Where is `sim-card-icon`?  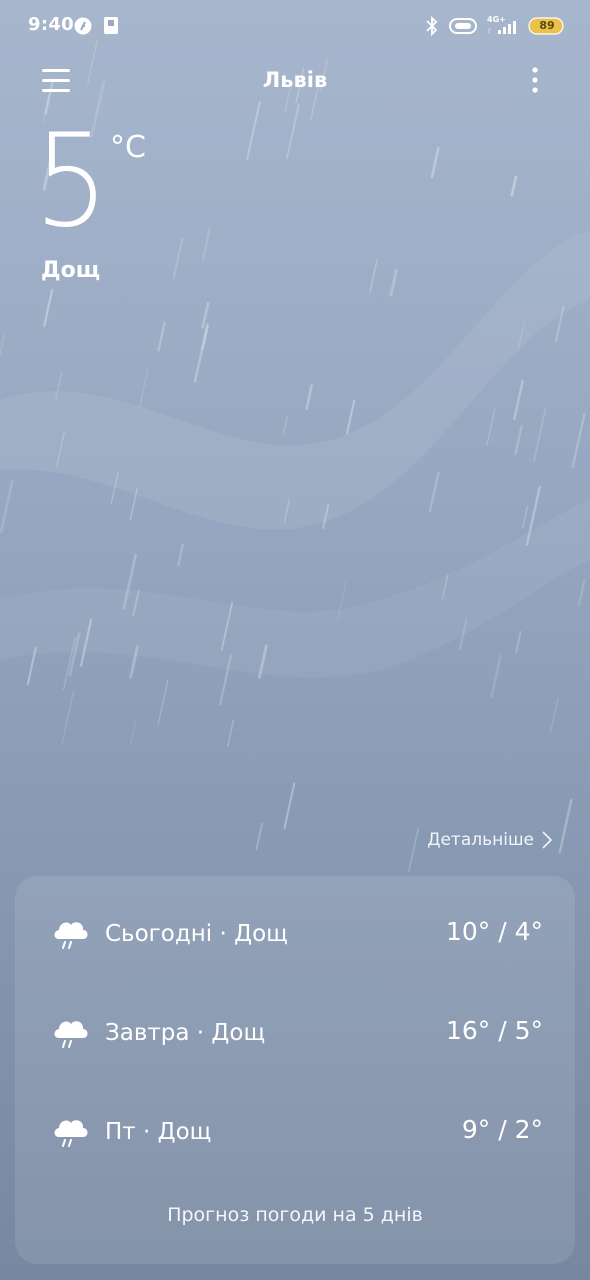 sim-card-icon is located at coordinates (111, 25).